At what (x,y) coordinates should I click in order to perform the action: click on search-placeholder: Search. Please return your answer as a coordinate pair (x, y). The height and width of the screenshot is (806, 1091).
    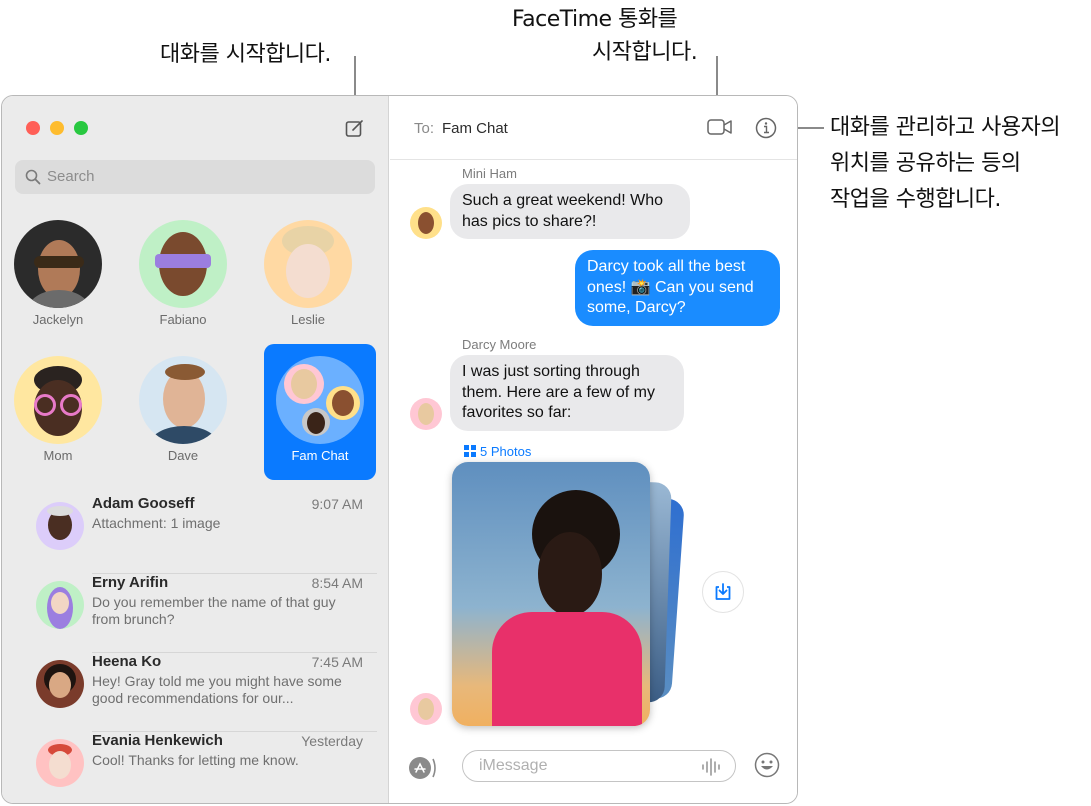
    Looking at the image, I should click on (71, 176).